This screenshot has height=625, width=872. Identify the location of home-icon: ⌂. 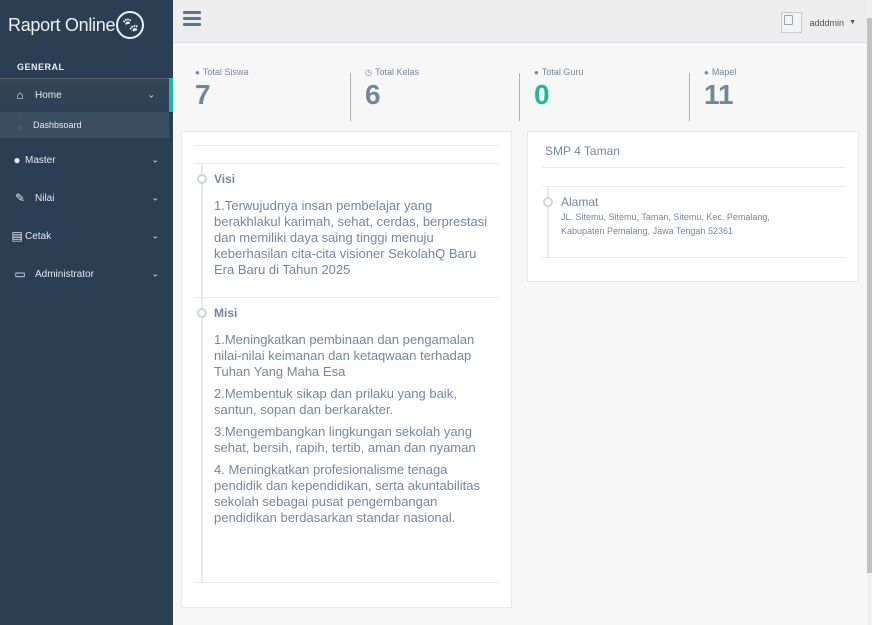
(20, 95).